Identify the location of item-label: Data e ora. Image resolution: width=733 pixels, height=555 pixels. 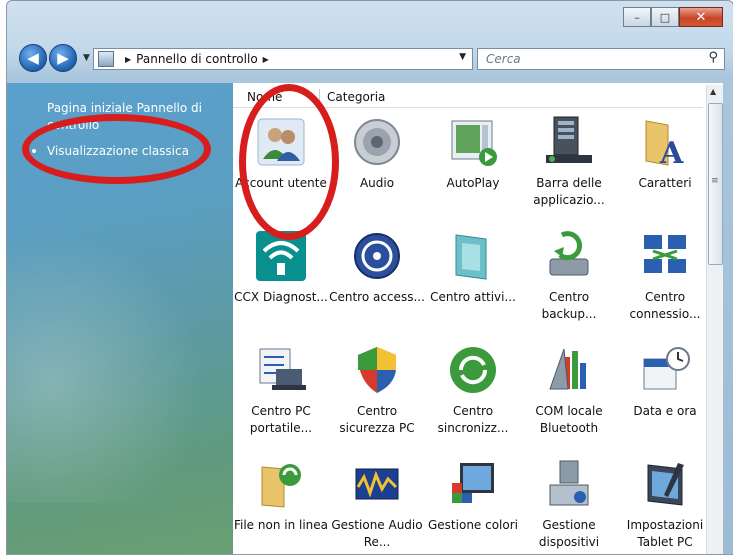
(665, 411).